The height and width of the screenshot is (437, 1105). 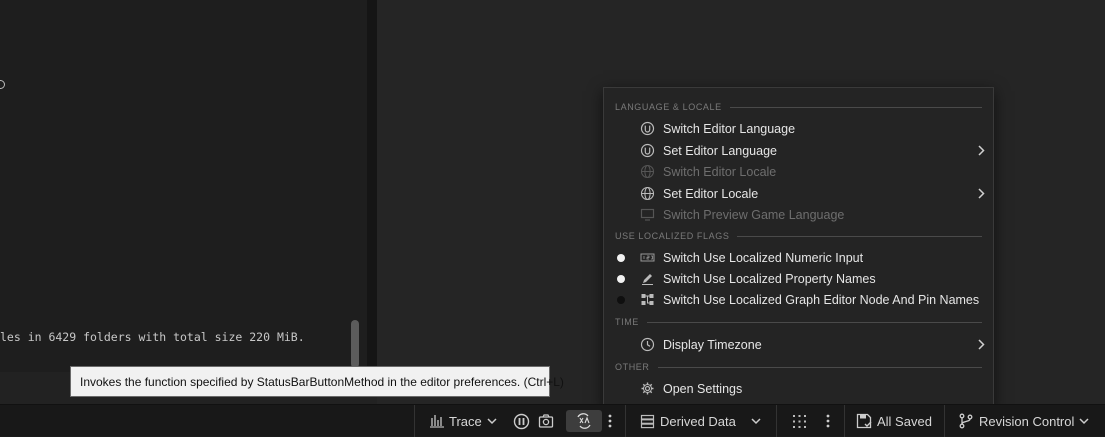 I want to click on menu-item-label: Display Timezone, so click(x=712, y=344).